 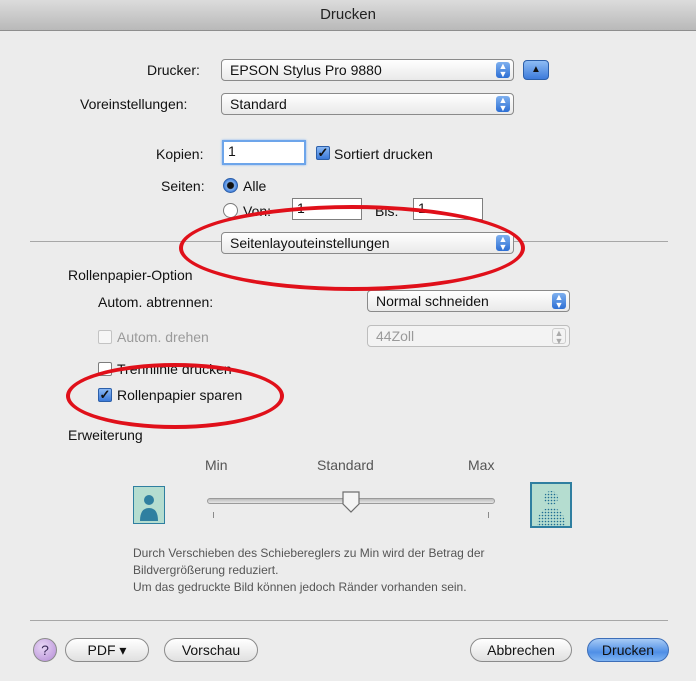 I want to click on auto-rotate-select: 44Zoll ▲ ▼, so click(x=468, y=336).